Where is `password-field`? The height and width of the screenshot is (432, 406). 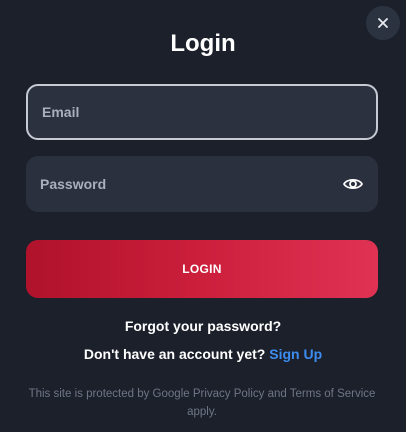
password-field is located at coordinates (202, 184).